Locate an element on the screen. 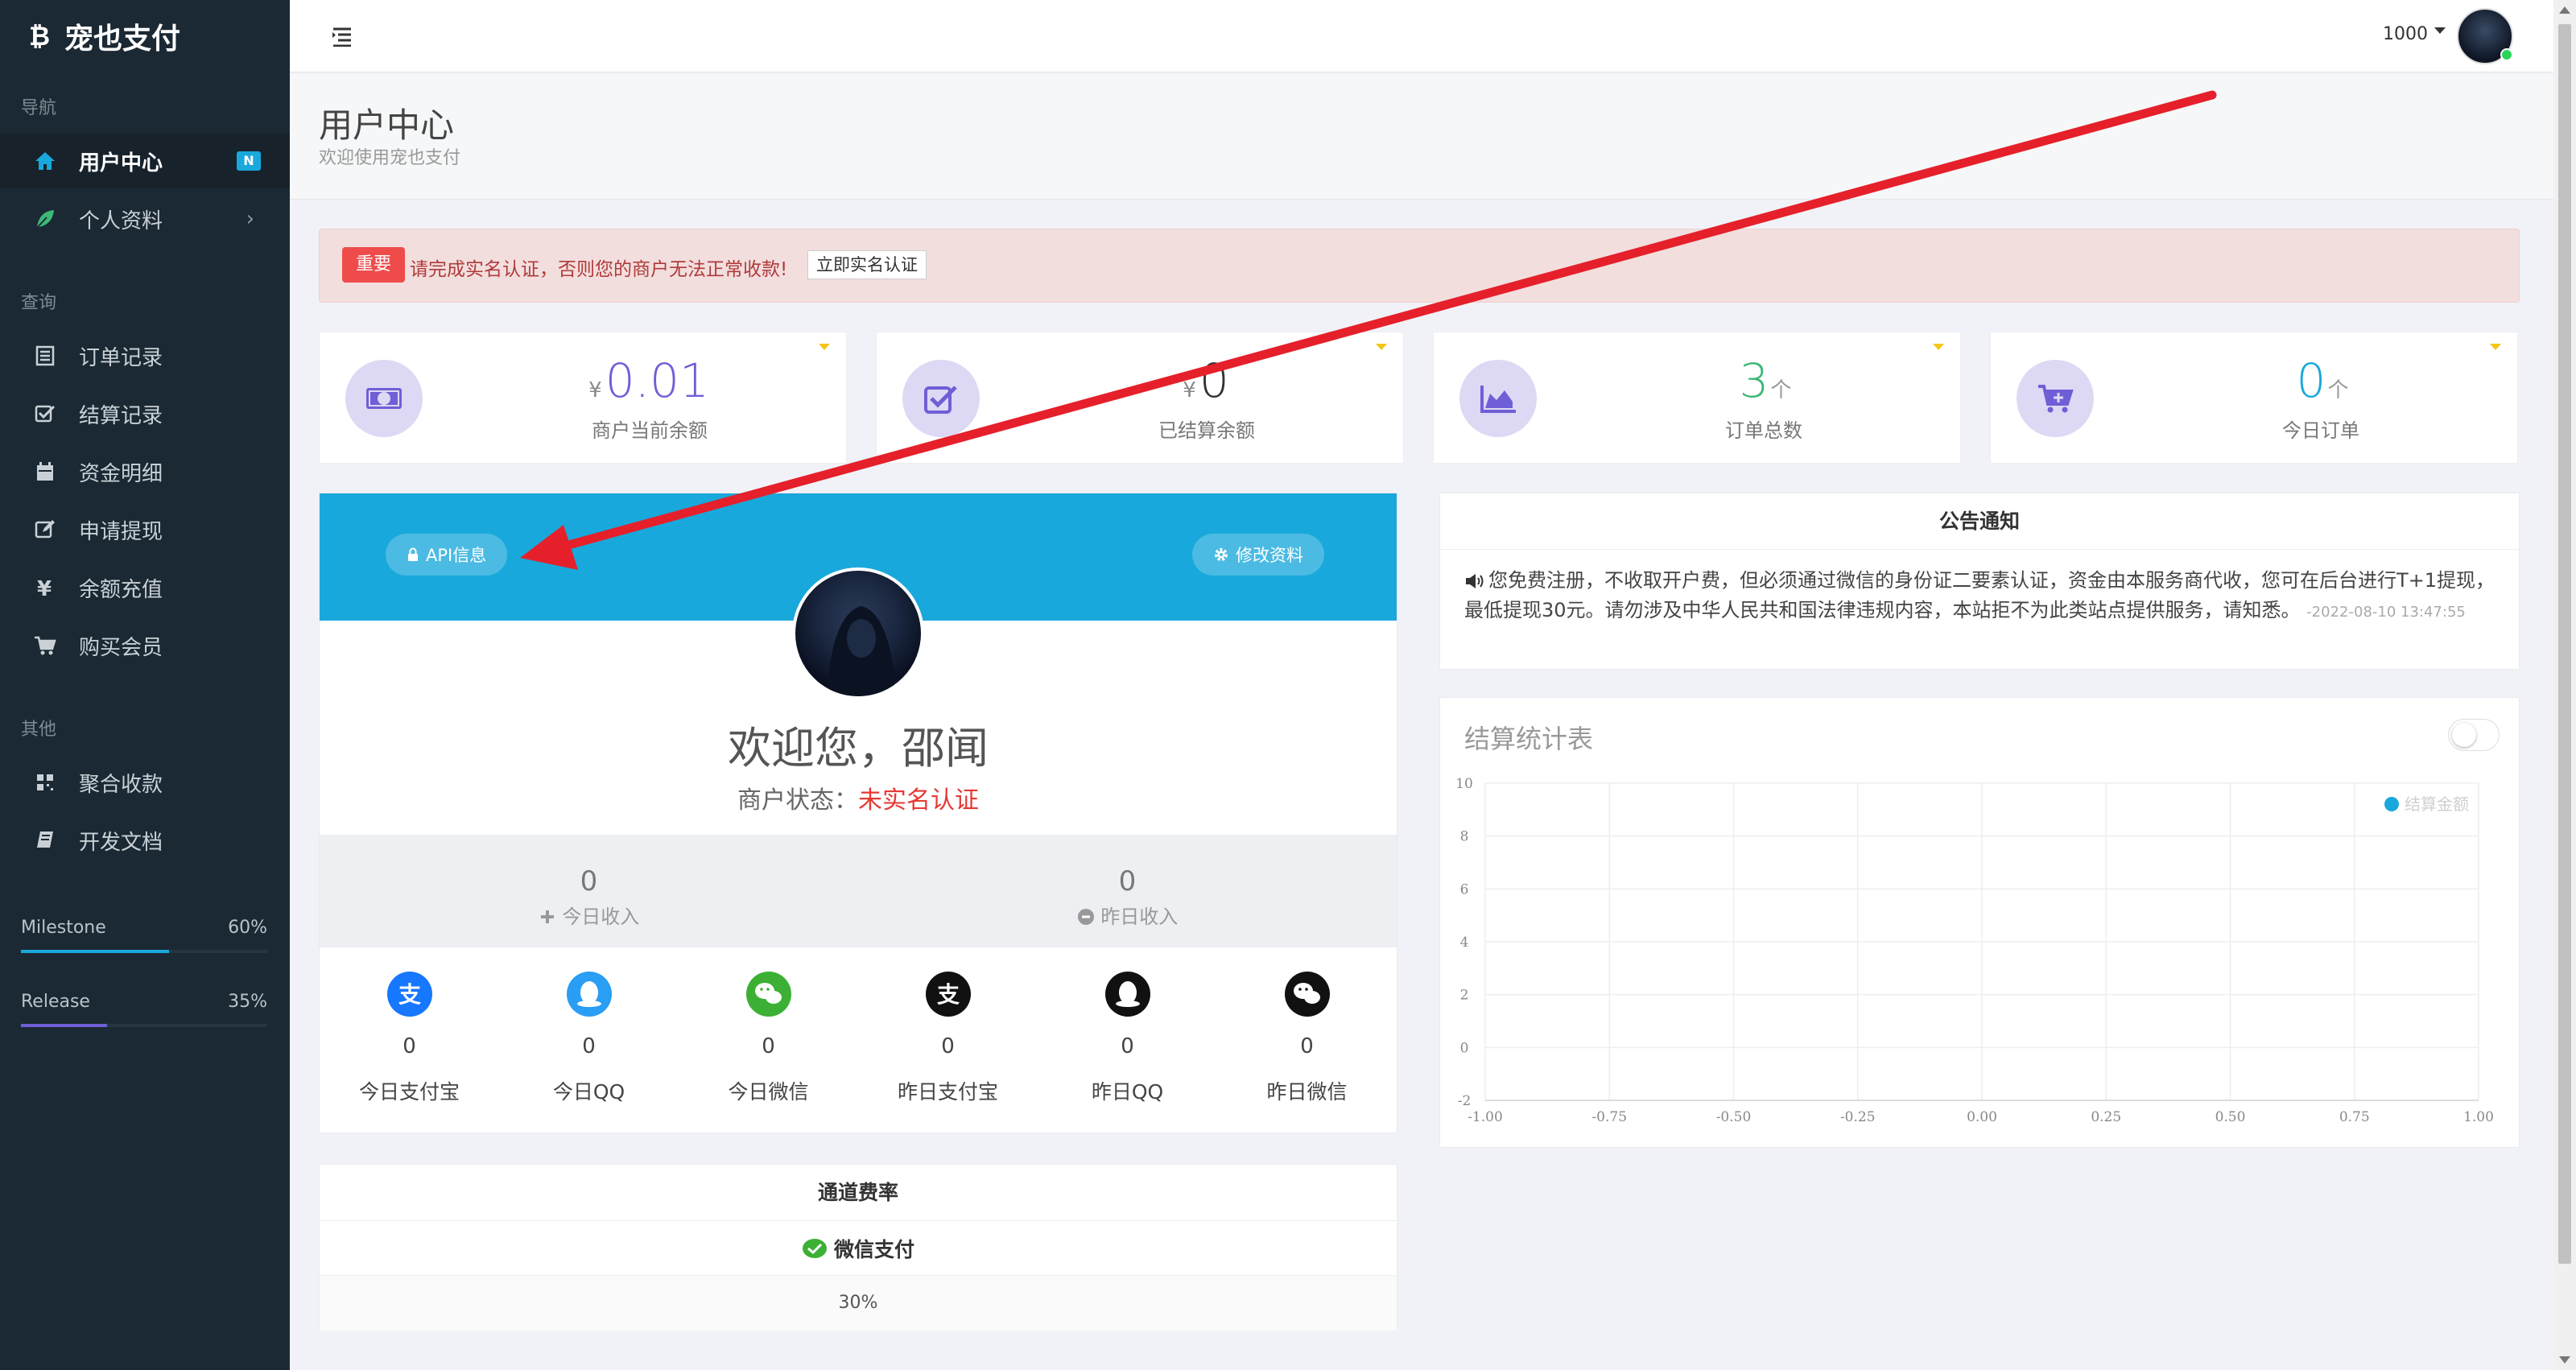 This screenshot has height=1370, width=2576. x-tick-label: 0.75 is located at coordinates (2354, 1117).